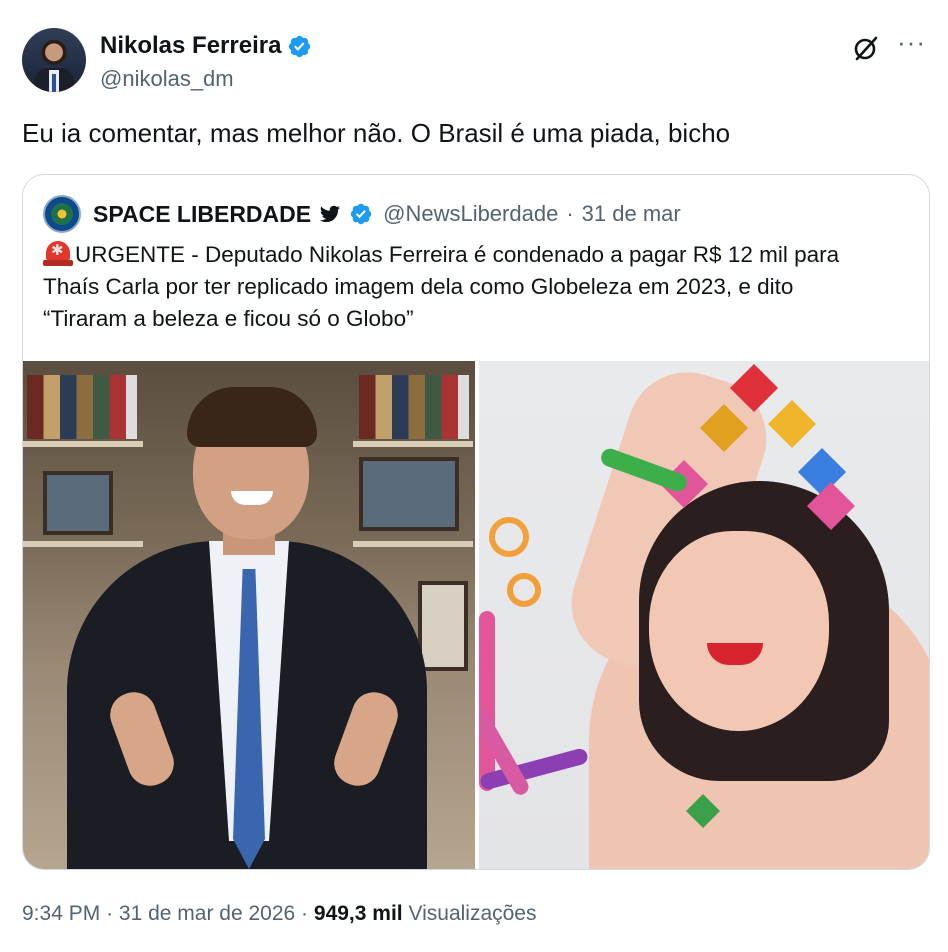 This screenshot has width=948, height=952. Describe the element at coordinates (190, 46) in the screenshot. I see `author-name: Nikolas Ferreira` at that location.